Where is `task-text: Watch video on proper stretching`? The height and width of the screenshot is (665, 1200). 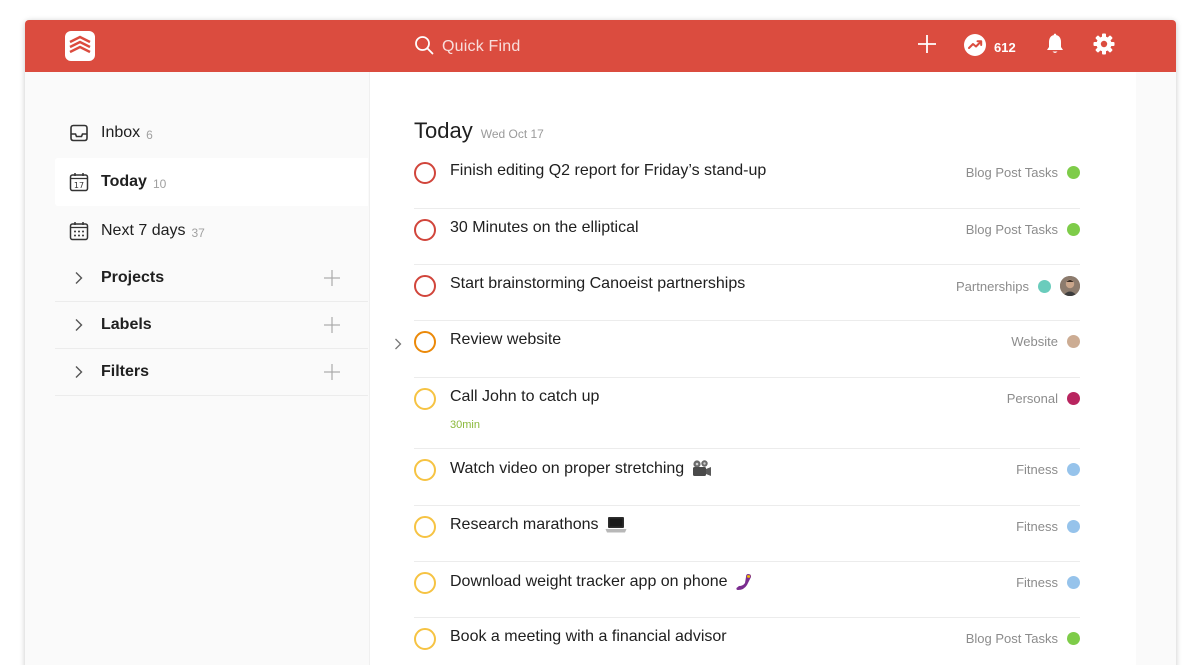
task-text: Watch video on proper stretching is located at coordinates (567, 468).